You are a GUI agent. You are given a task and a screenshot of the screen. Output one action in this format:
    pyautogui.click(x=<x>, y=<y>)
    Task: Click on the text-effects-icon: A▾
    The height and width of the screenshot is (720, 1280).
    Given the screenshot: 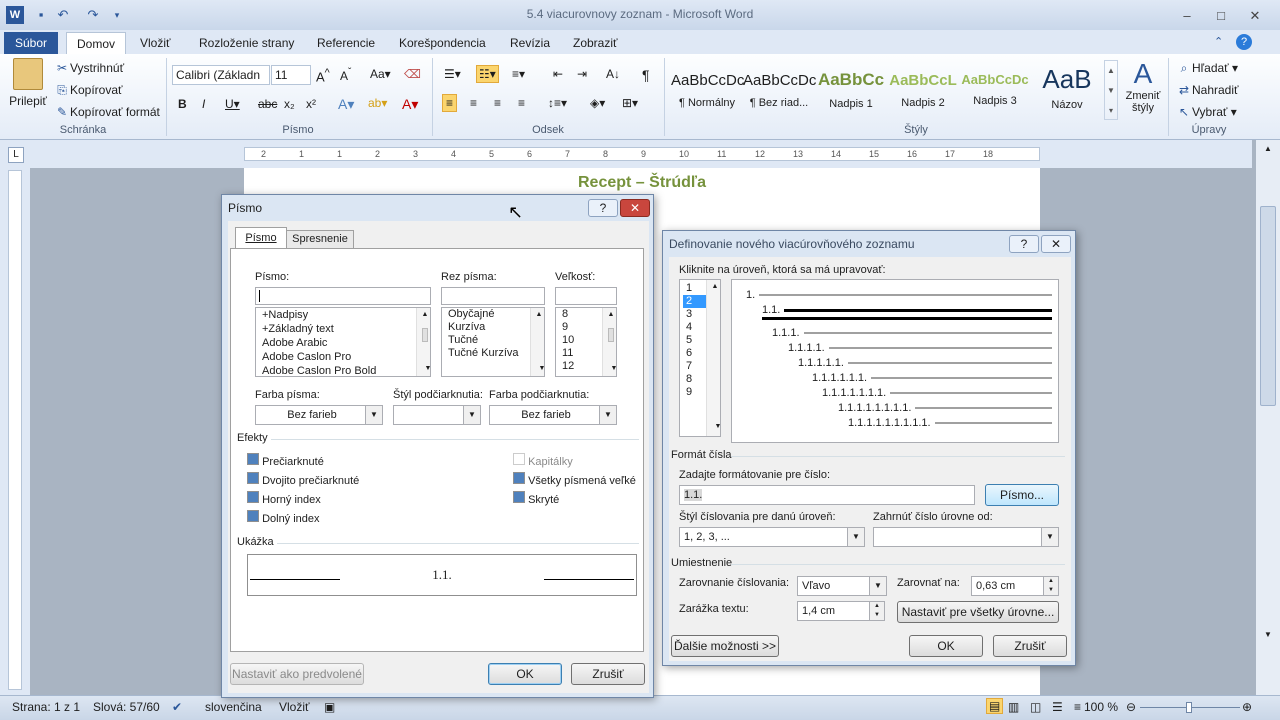 What is the action you would take?
    pyautogui.click(x=346, y=104)
    